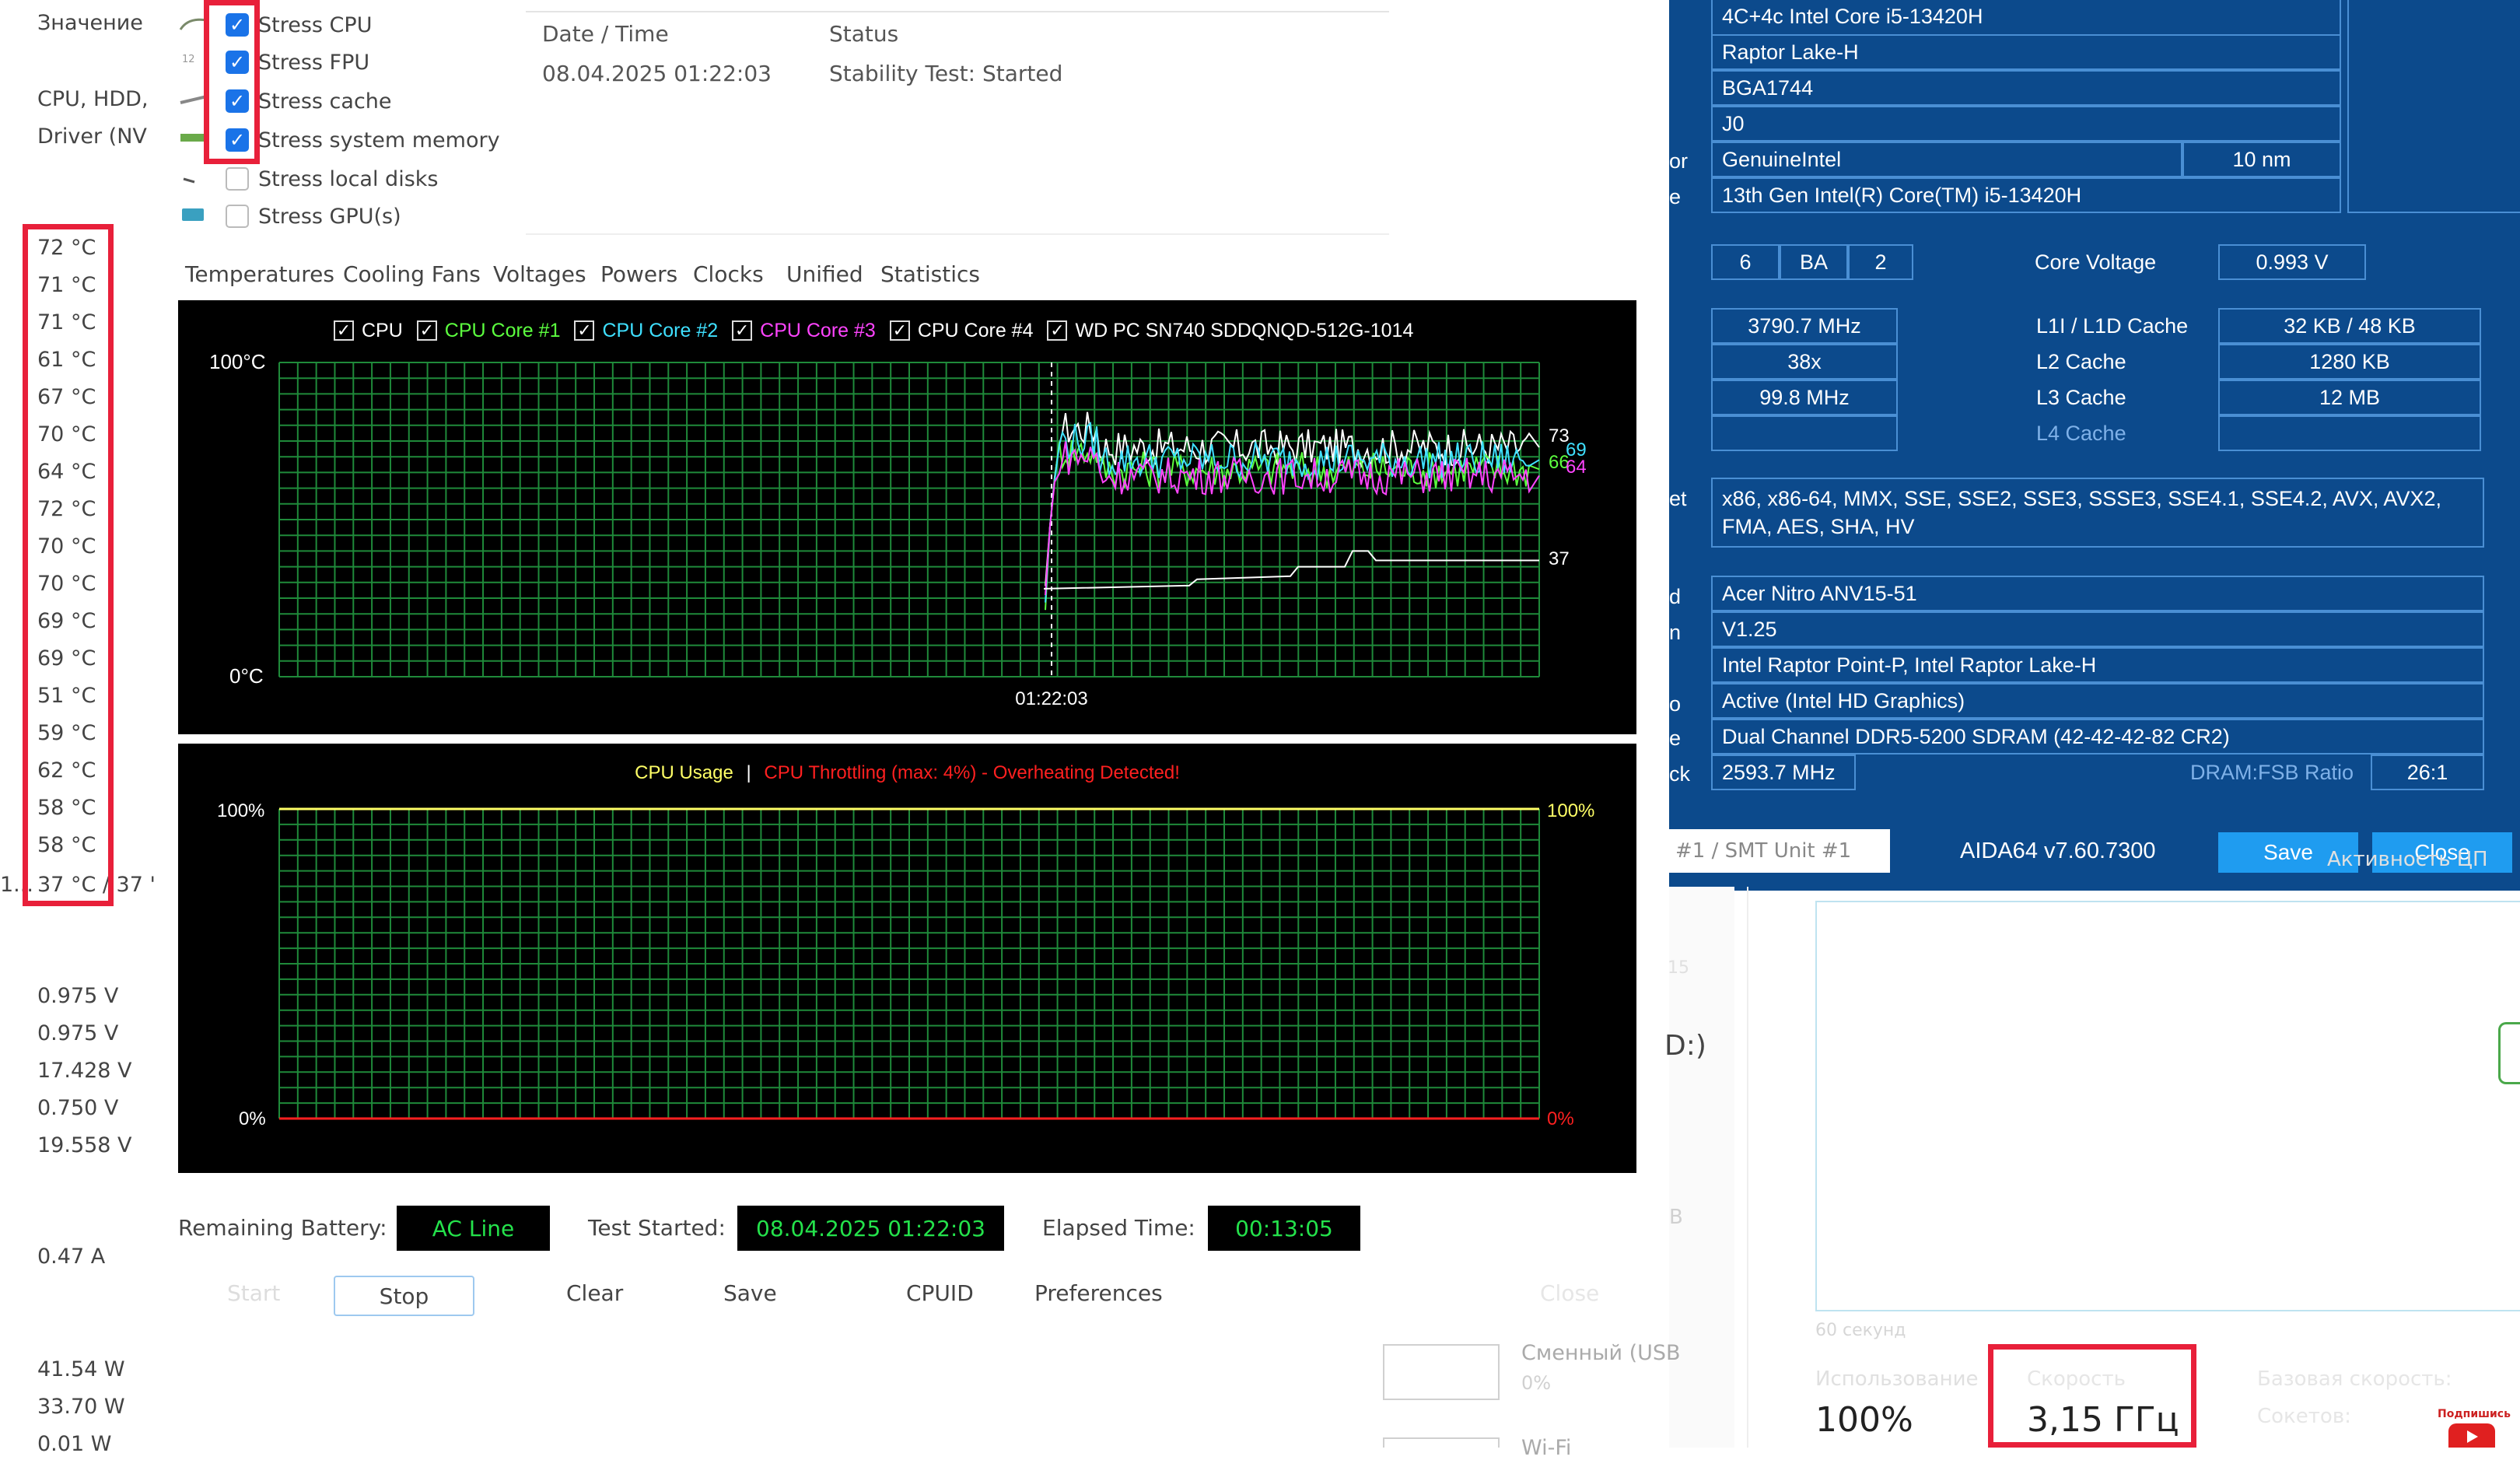 Image resolution: width=2520 pixels, height=1460 pixels. Describe the element at coordinates (253, 1118) in the screenshot. I see `y-axis-bottom-left-label: 0%` at that location.